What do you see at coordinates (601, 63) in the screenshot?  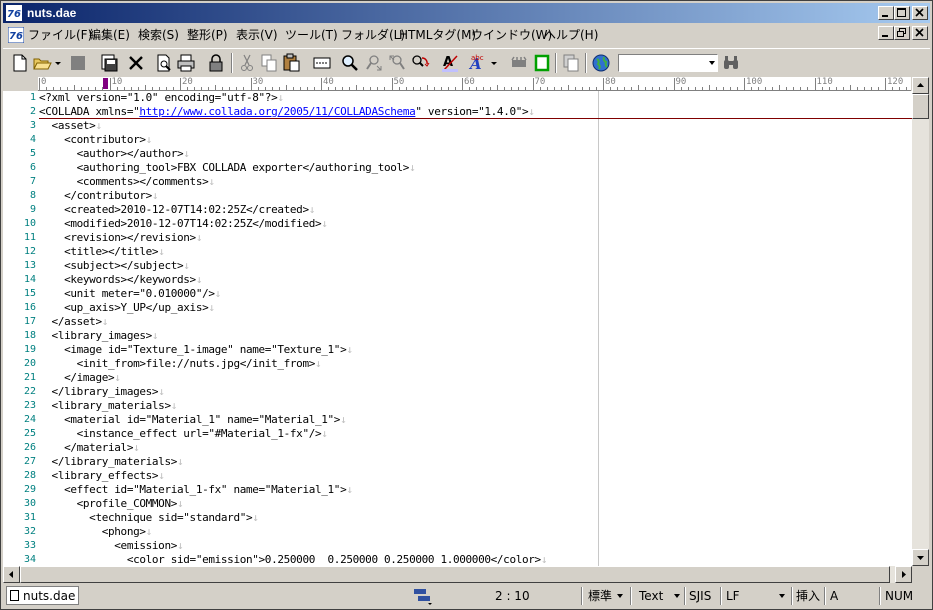 I see `browser-globe-icon` at bounding box center [601, 63].